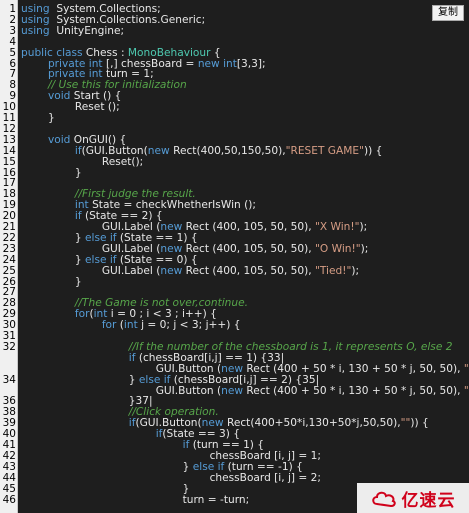 The height and width of the screenshot is (513, 469). Describe the element at coordinates (337, 227) in the screenshot. I see `code-token: "X Win!"` at that location.